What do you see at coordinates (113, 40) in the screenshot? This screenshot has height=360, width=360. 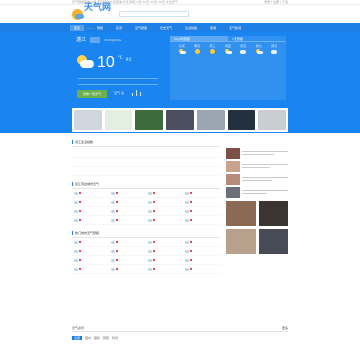 I see `city-name-en: ZHANJIANG` at bounding box center [113, 40].